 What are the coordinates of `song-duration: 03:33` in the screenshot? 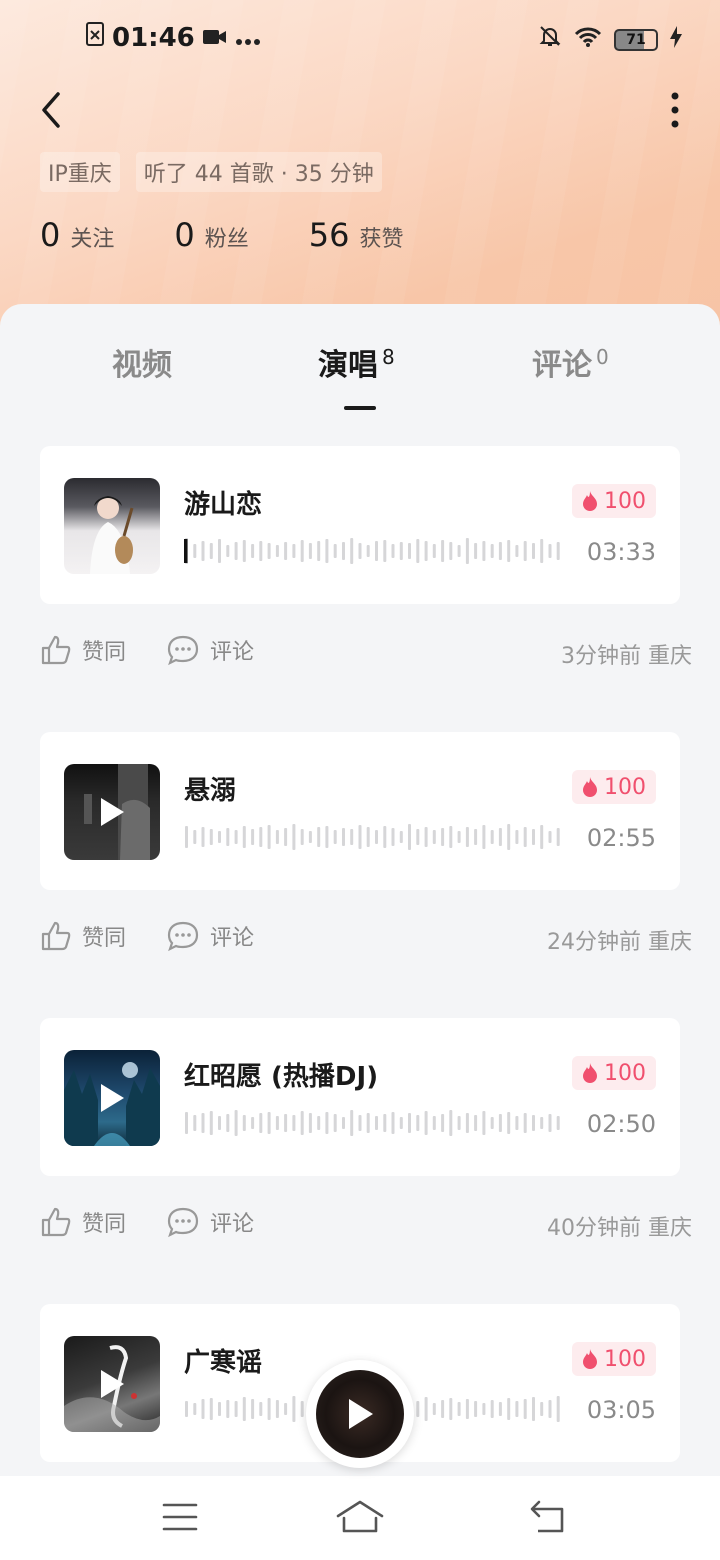 It's located at (621, 552).